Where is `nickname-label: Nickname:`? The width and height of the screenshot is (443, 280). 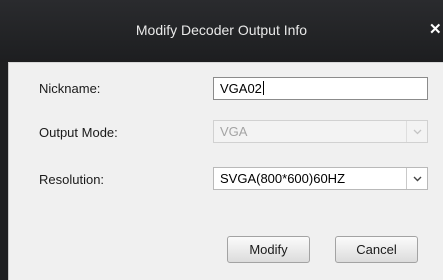 nickname-label: Nickname: is located at coordinates (70, 88).